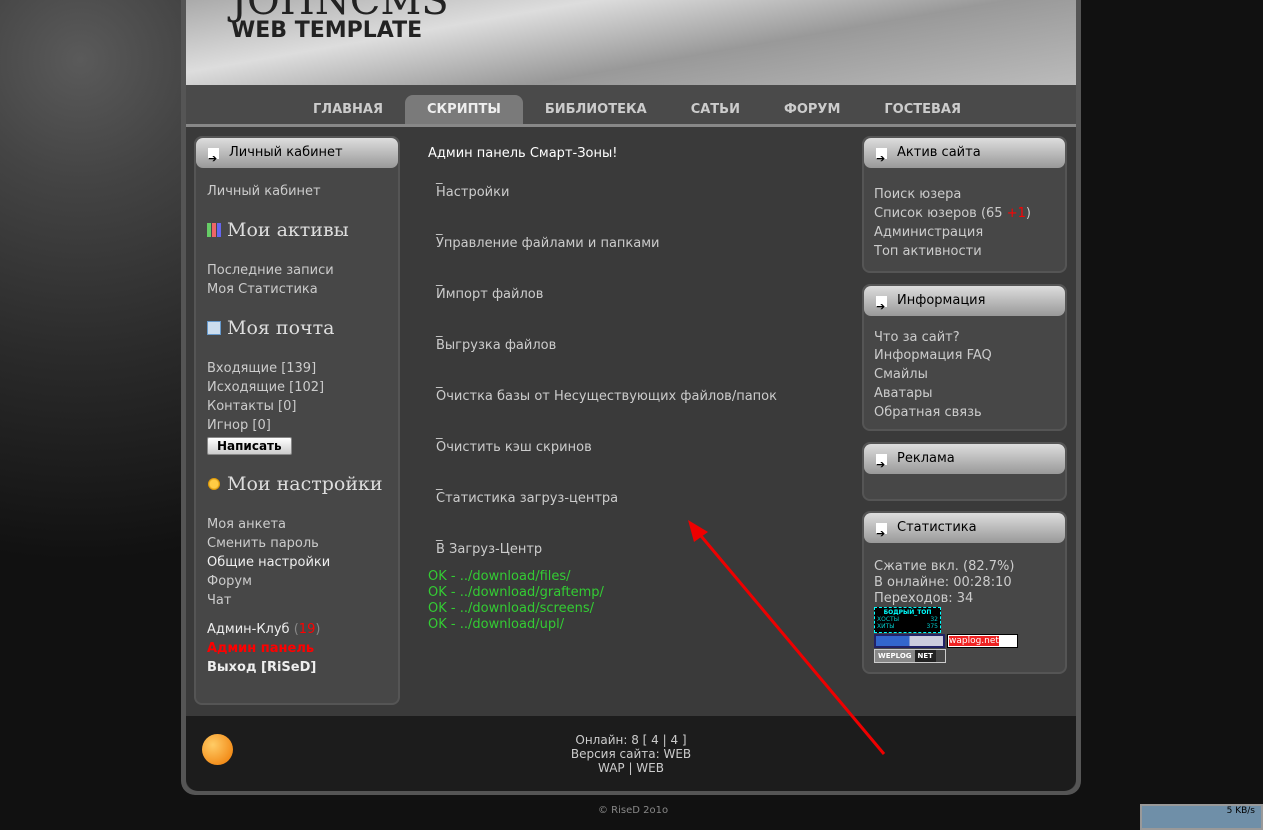  I want to click on red-arrow-annotation, so click(787, 637).